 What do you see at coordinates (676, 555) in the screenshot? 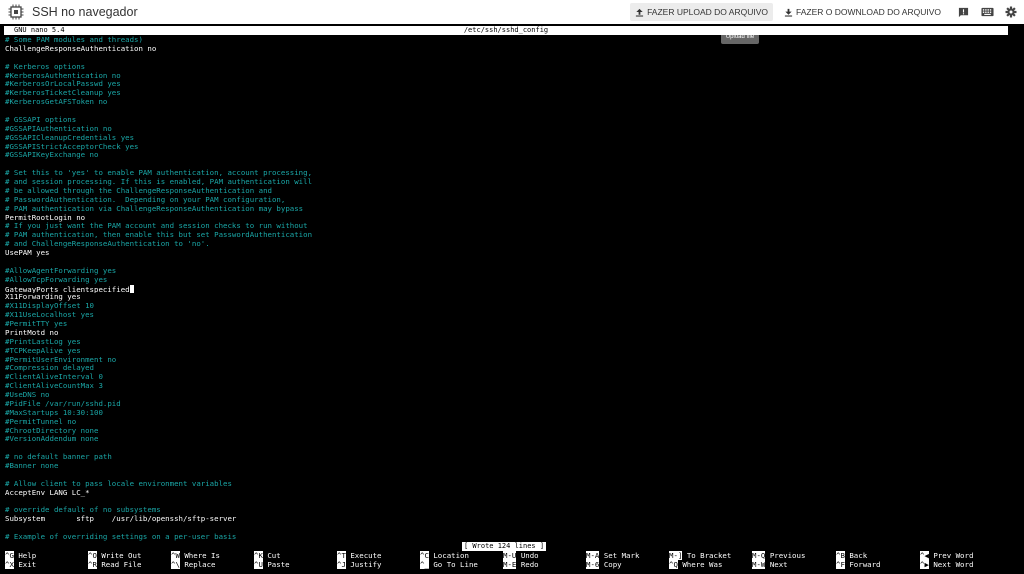
I see `shortcut-key: M-]` at bounding box center [676, 555].